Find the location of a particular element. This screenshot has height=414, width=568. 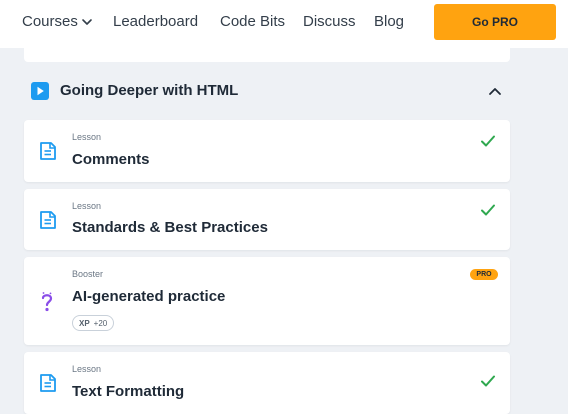

chevron-down-icon is located at coordinates (87, 22).